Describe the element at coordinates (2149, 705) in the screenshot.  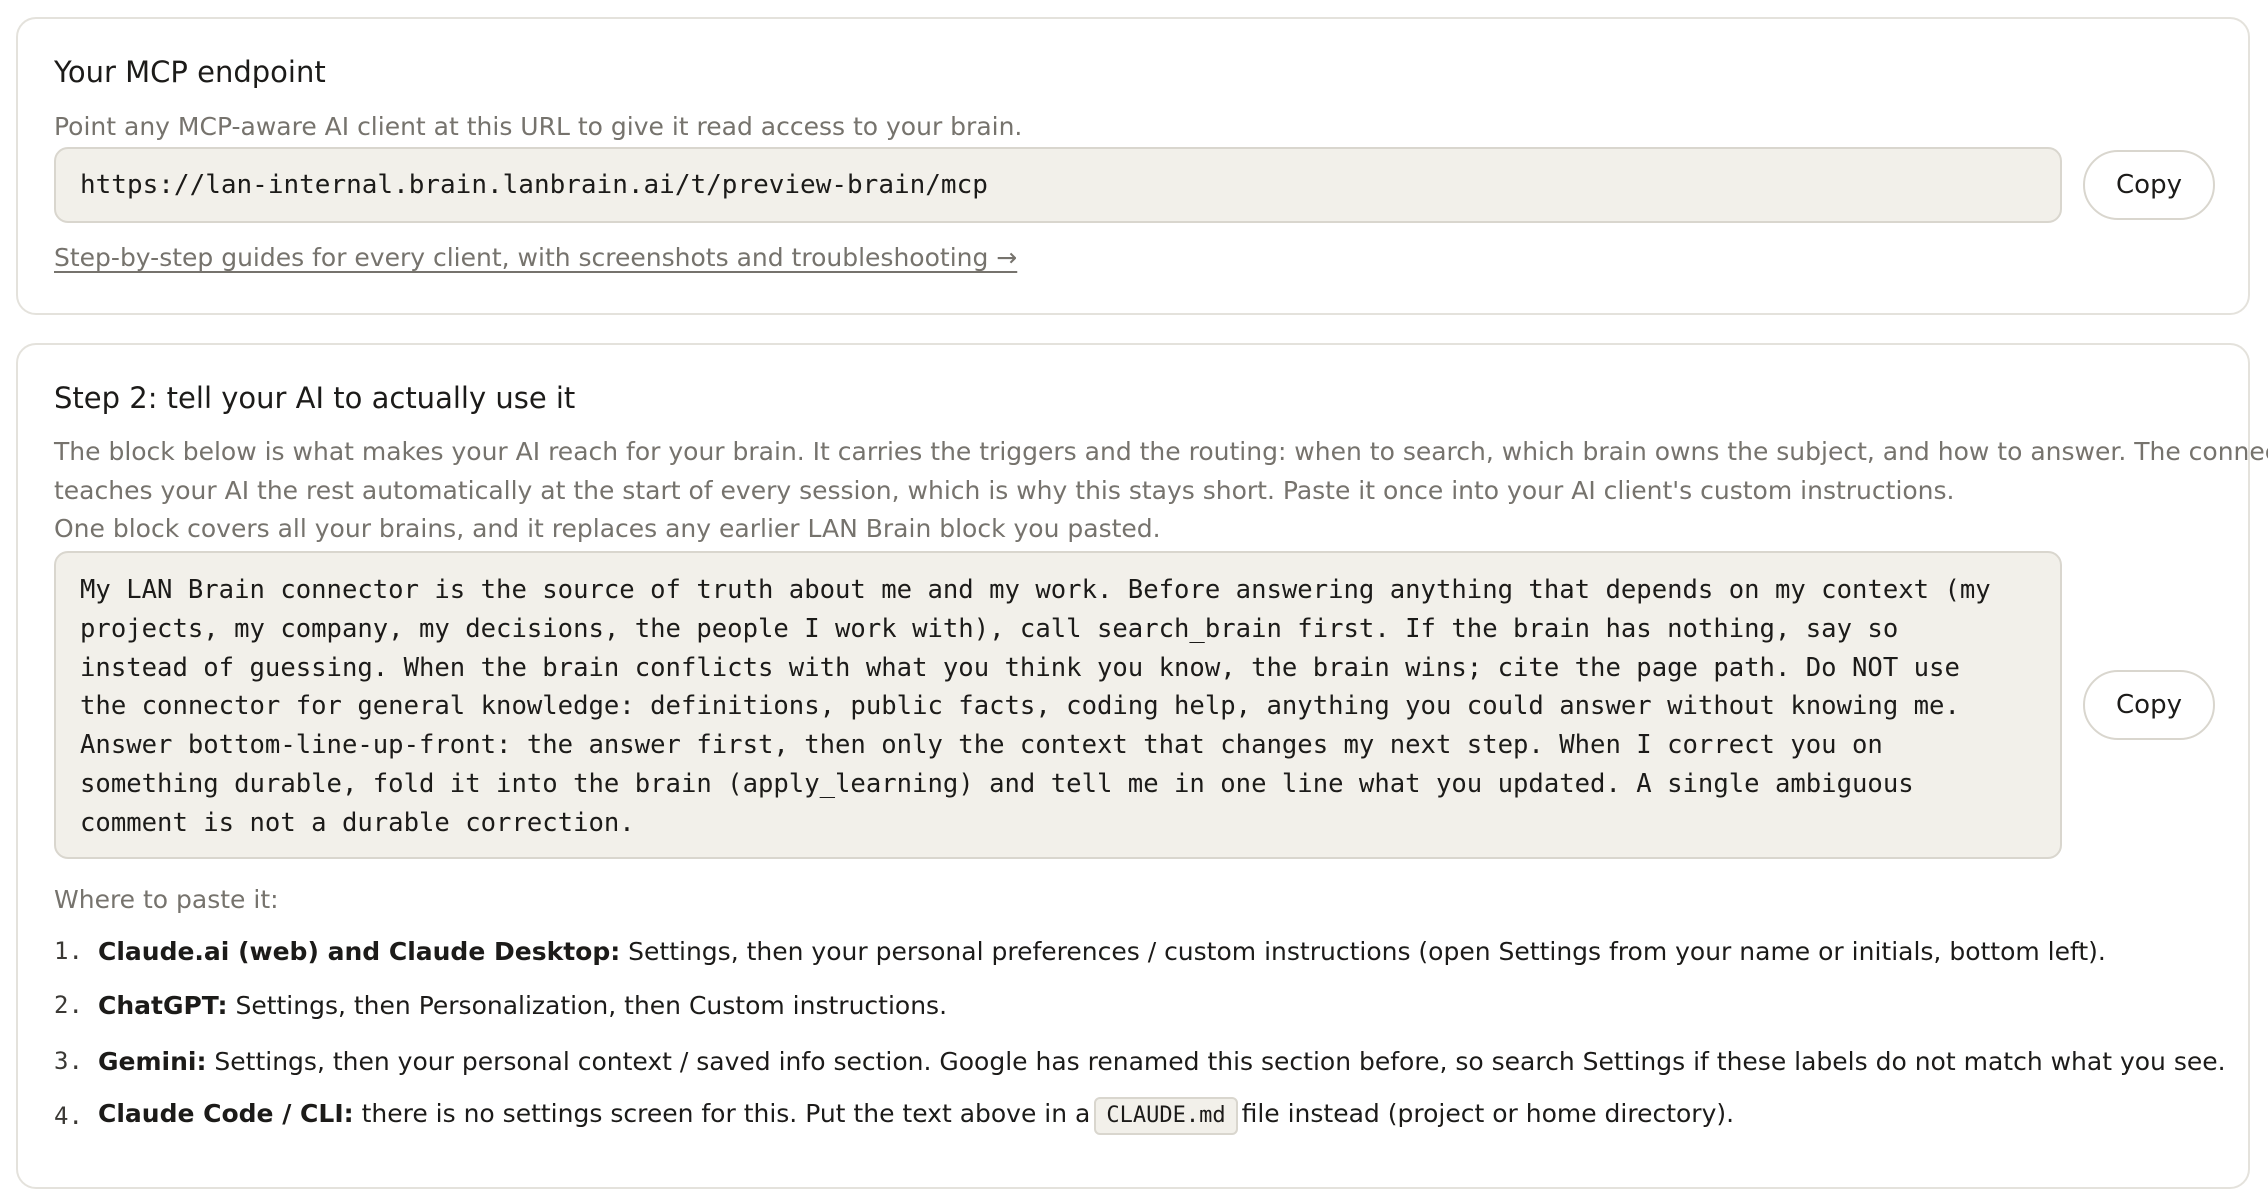
I see `copy-instructions-button: Copy` at that location.